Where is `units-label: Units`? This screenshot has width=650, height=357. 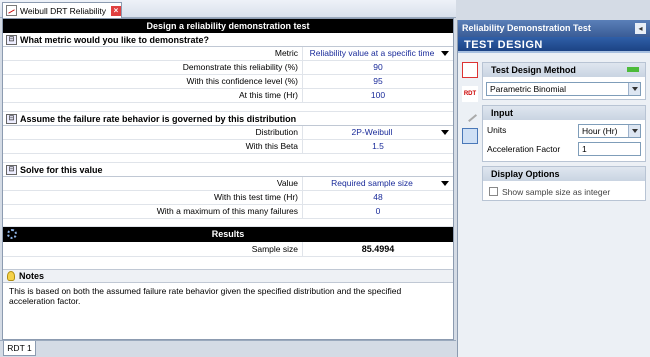 units-label: Units is located at coordinates (497, 130).